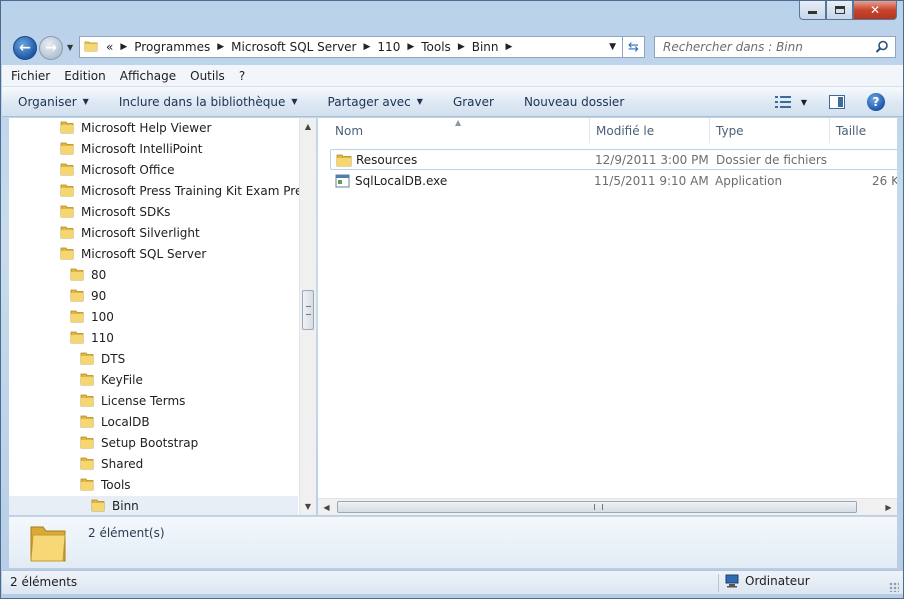 The height and width of the screenshot is (599, 904). Describe the element at coordinates (612, 47) in the screenshot. I see `address-history-dropdown: ▼` at that location.